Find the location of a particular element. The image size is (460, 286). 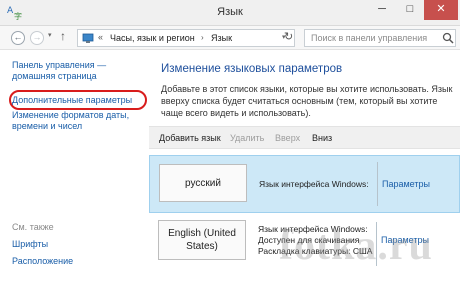

sidebar-advanced-settings-link: Дополнительные параметры is located at coordinates (77, 100).